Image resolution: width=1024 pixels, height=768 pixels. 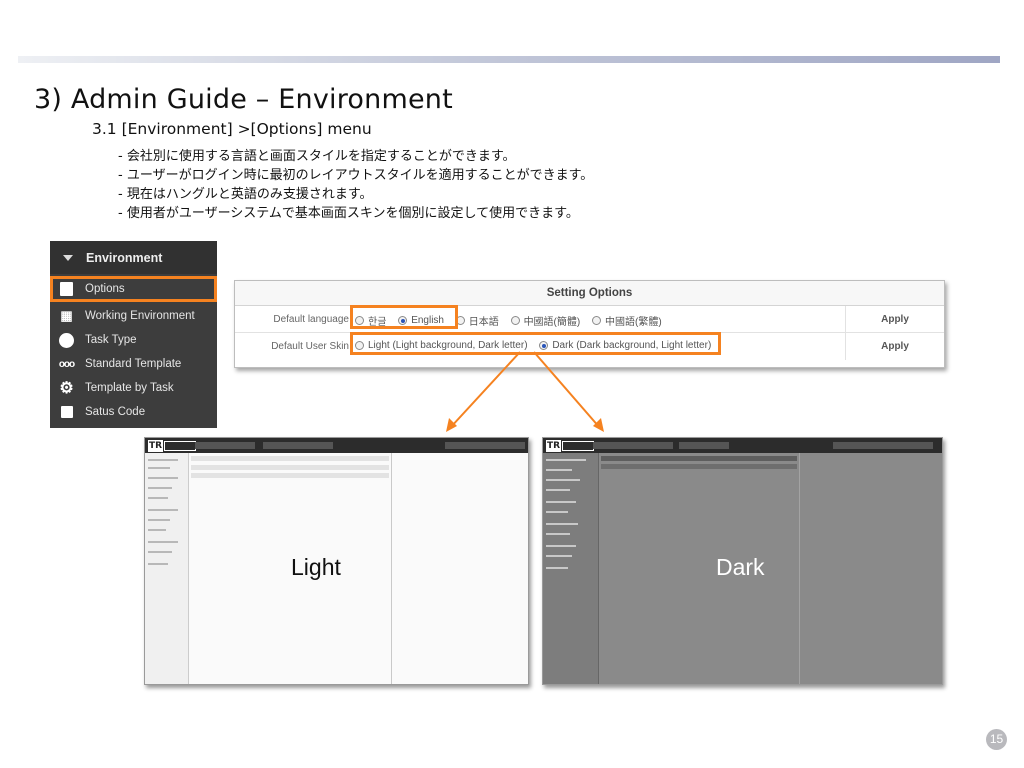 I want to click on menu-item-label: Standard Template, so click(x=133, y=364).